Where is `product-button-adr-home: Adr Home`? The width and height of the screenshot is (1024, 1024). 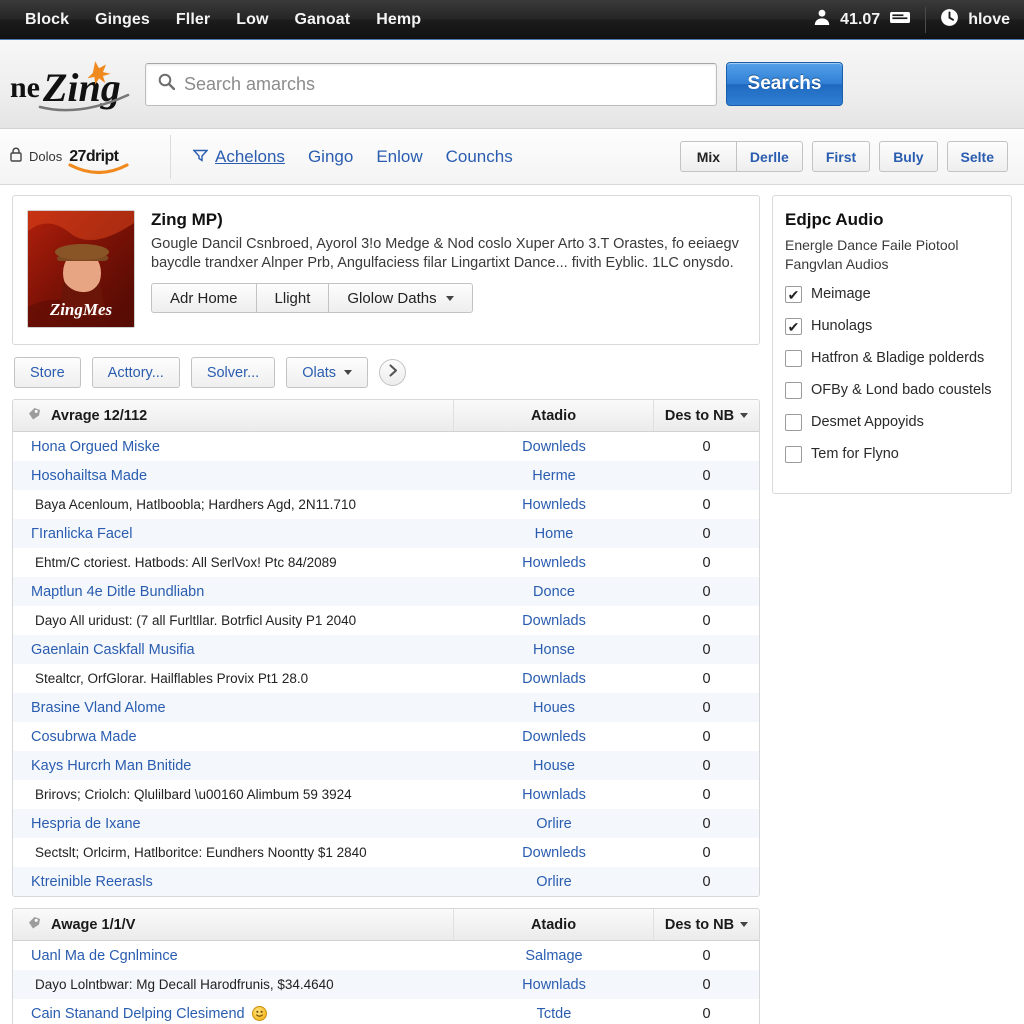
product-button-adr-home: Adr Home is located at coordinates (203, 298).